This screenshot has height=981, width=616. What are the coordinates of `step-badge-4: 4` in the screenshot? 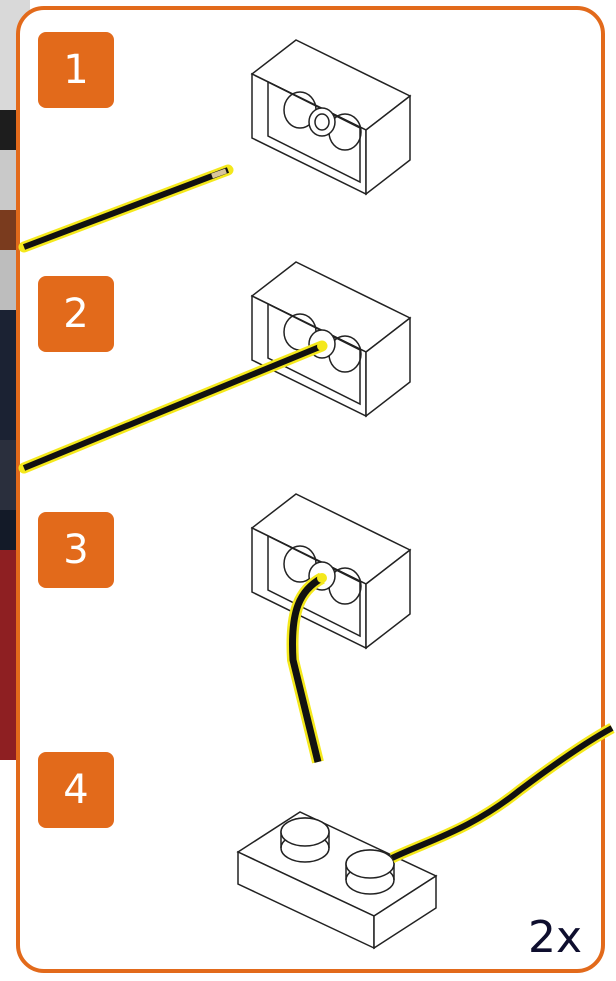 It's located at (76, 790).